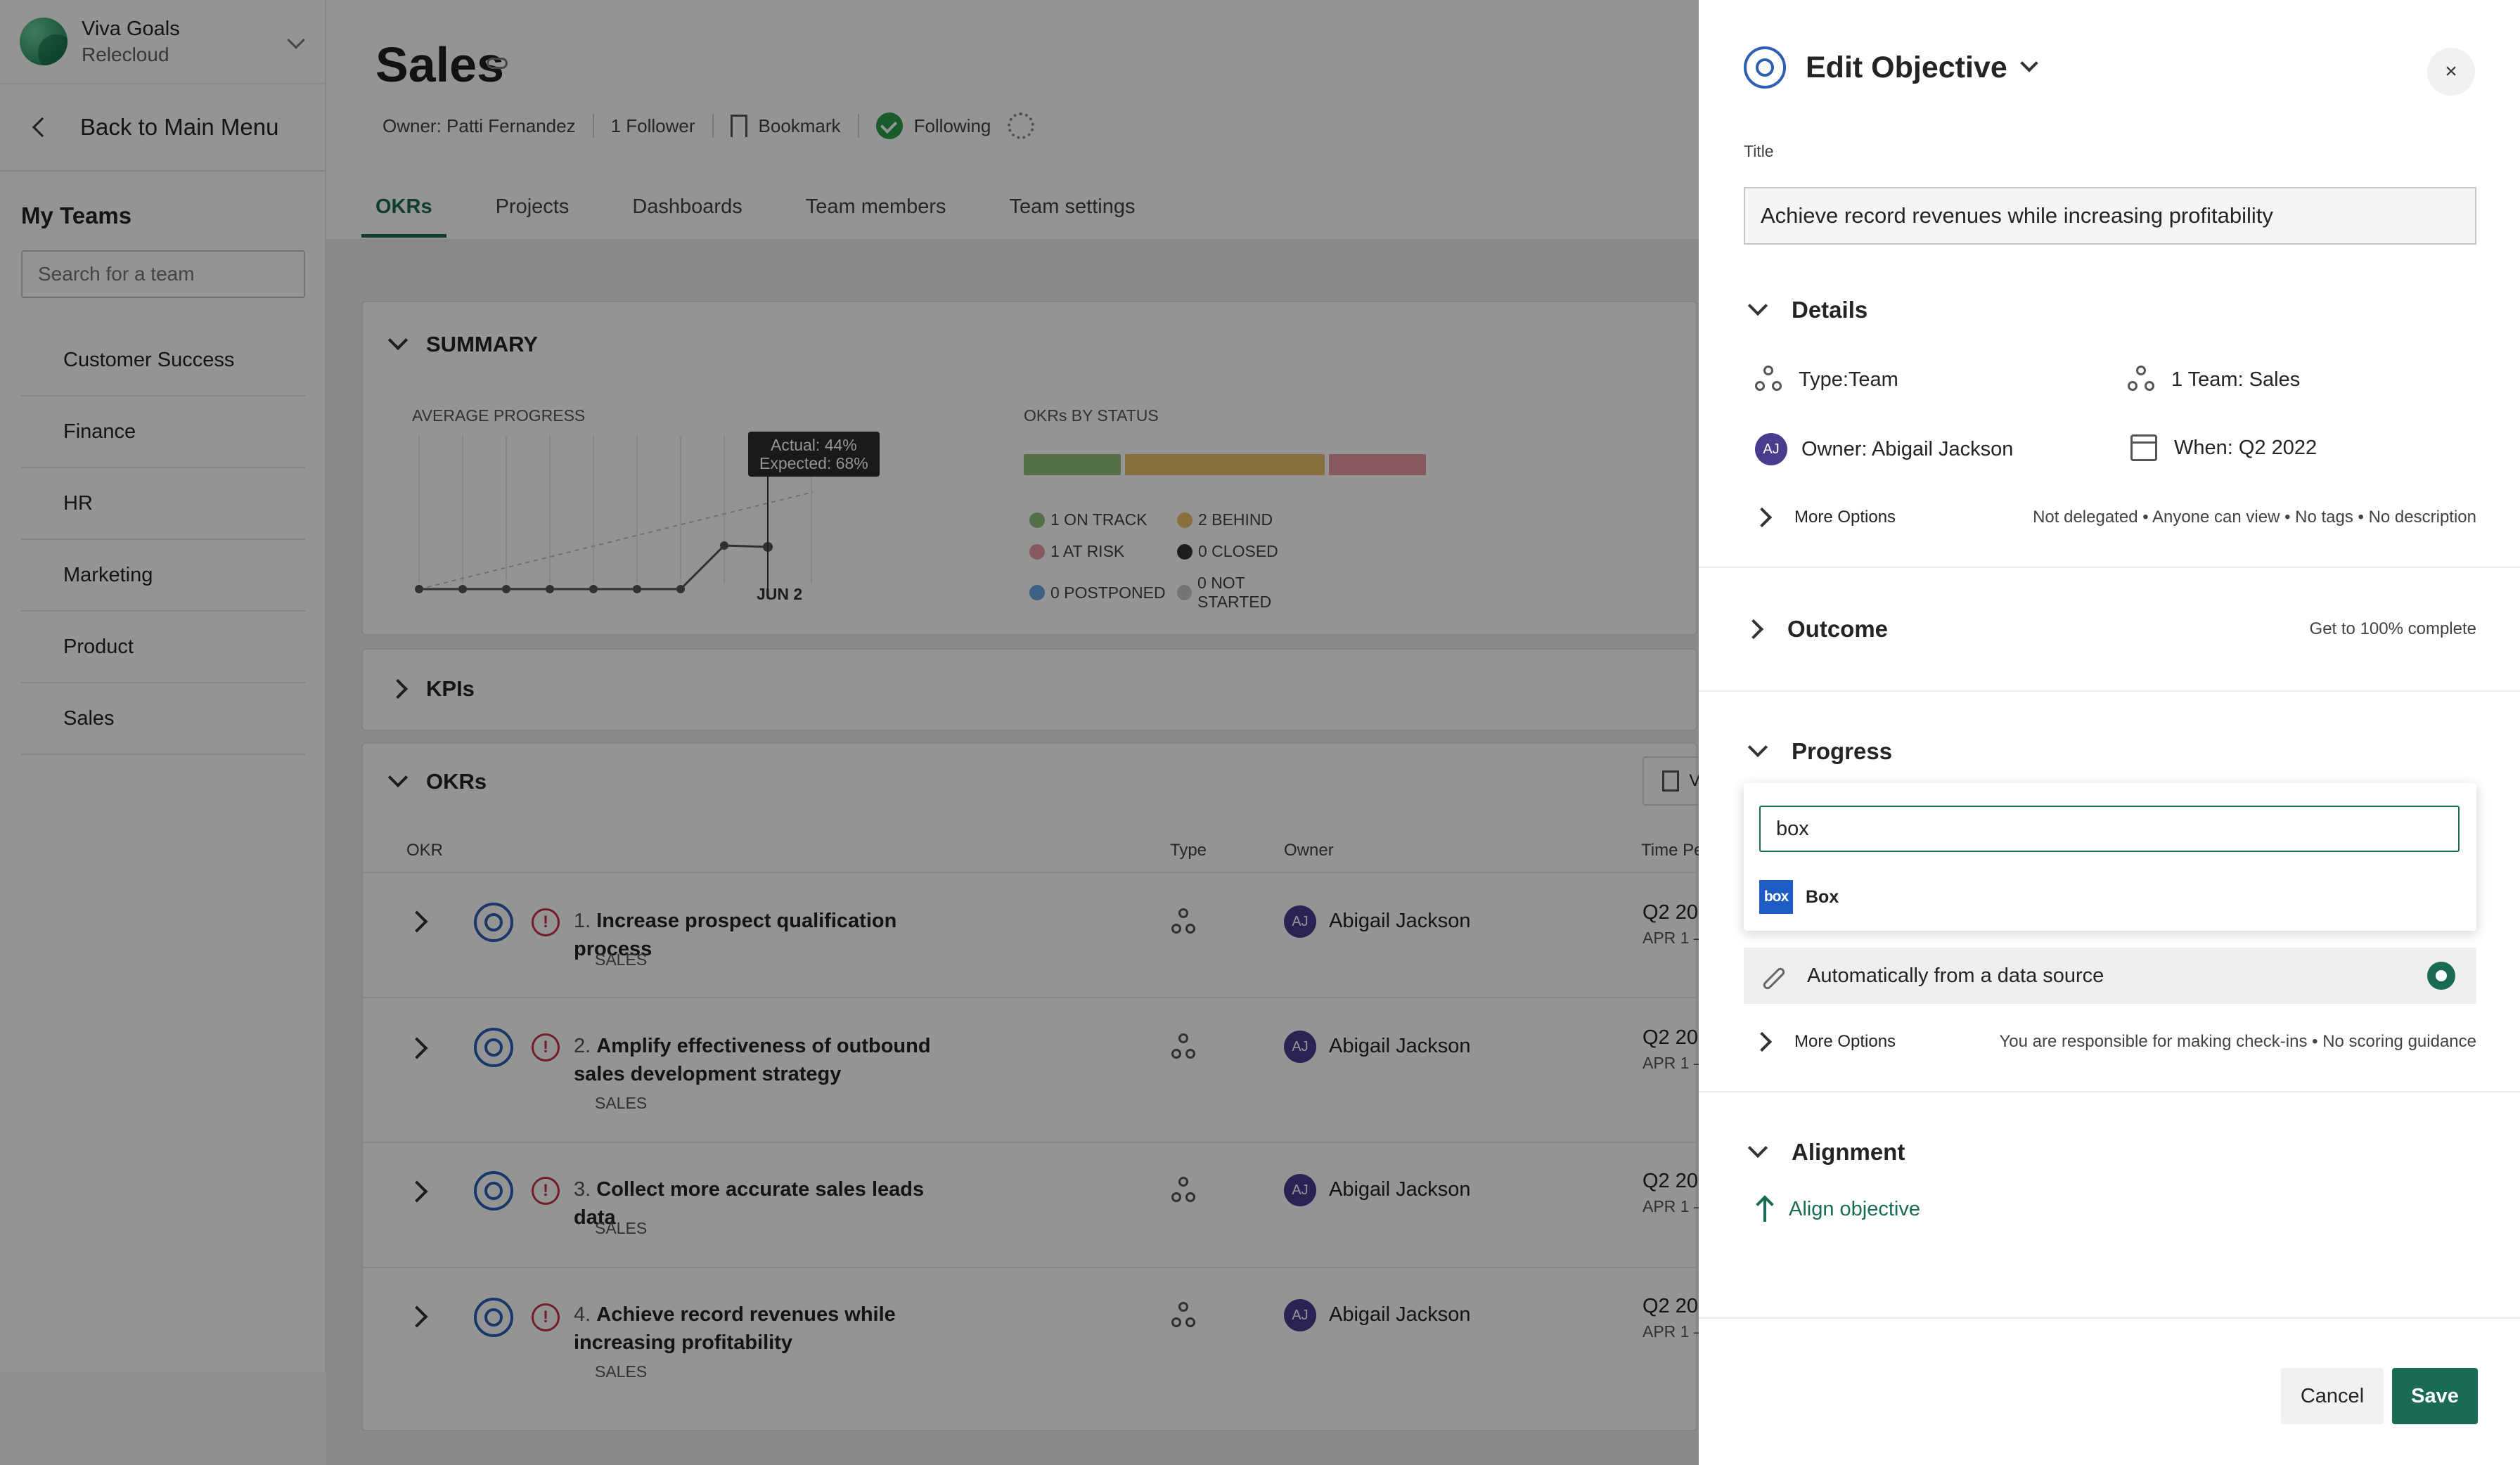 The image size is (2520, 1465). I want to click on outcome-toggle: Outcome Get to 100% complete, so click(2109, 629).